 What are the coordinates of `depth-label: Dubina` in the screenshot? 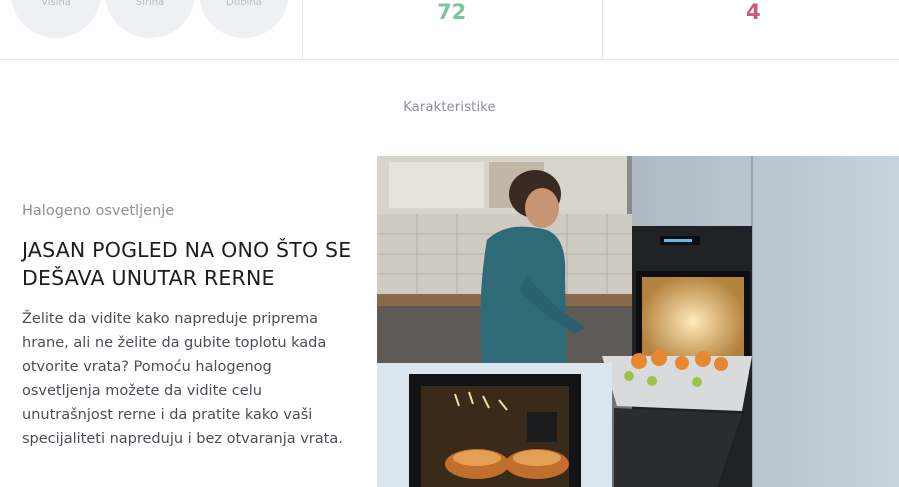 It's located at (244, 4).